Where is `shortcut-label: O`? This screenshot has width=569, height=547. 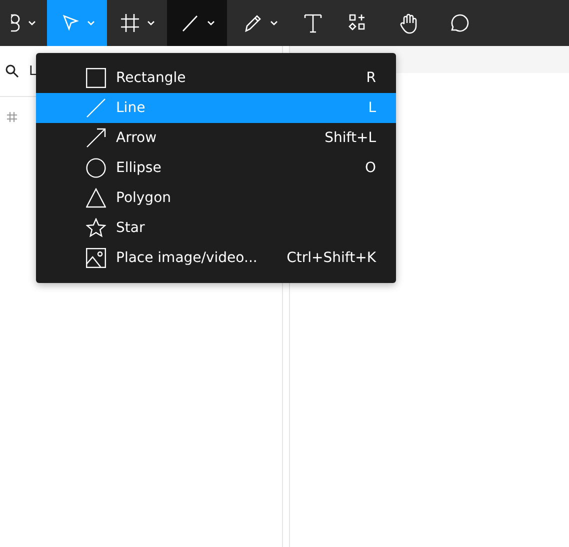 shortcut-label: O is located at coordinates (370, 168).